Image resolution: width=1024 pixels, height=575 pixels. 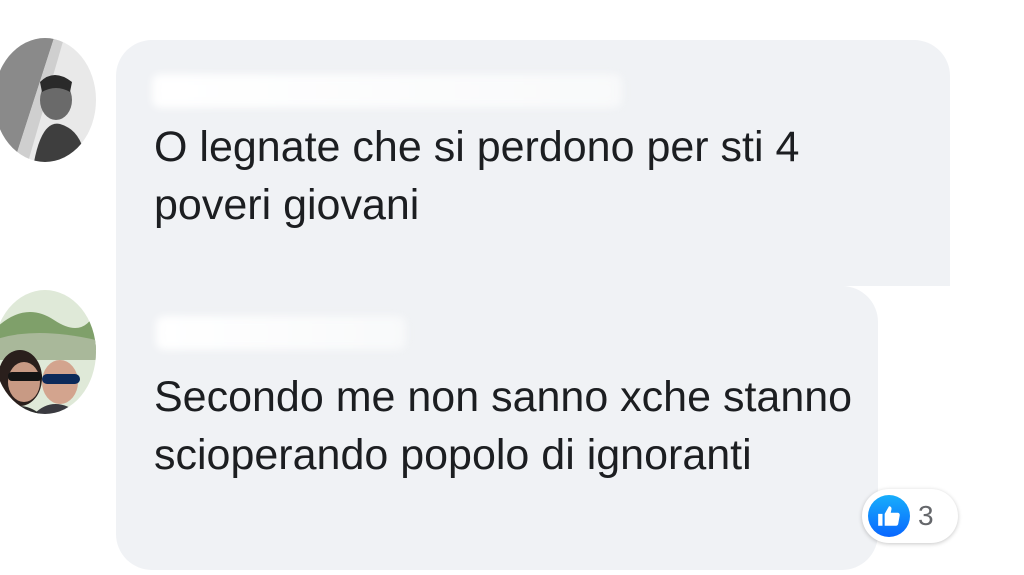 What do you see at coordinates (889, 516) in the screenshot?
I see `like-icon` at bounding box center [889, 516].